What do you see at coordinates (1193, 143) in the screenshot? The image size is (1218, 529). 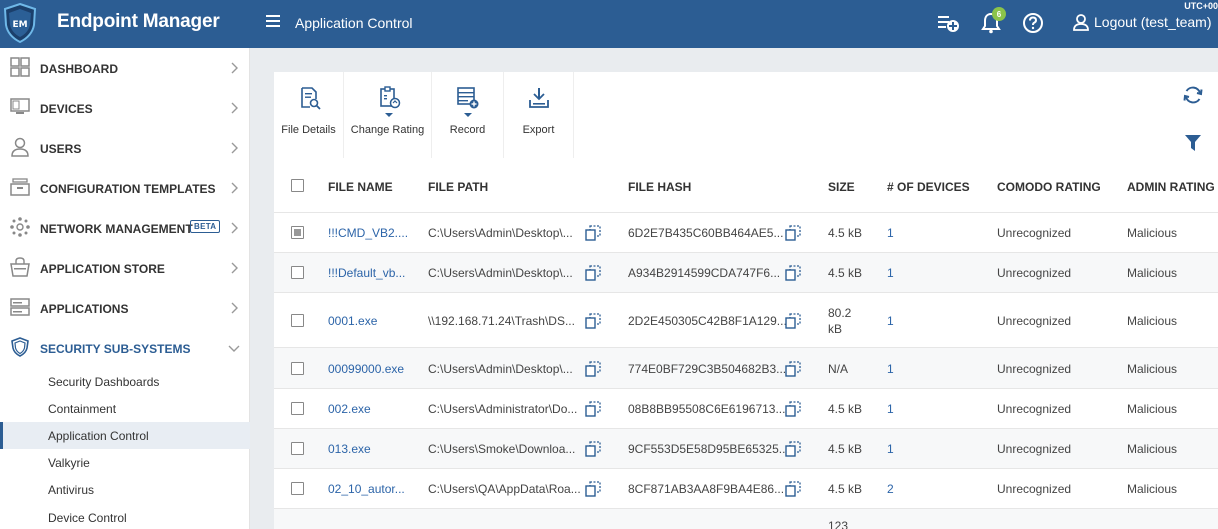 I see `filter-icon` at bounding box center [1193, 143].